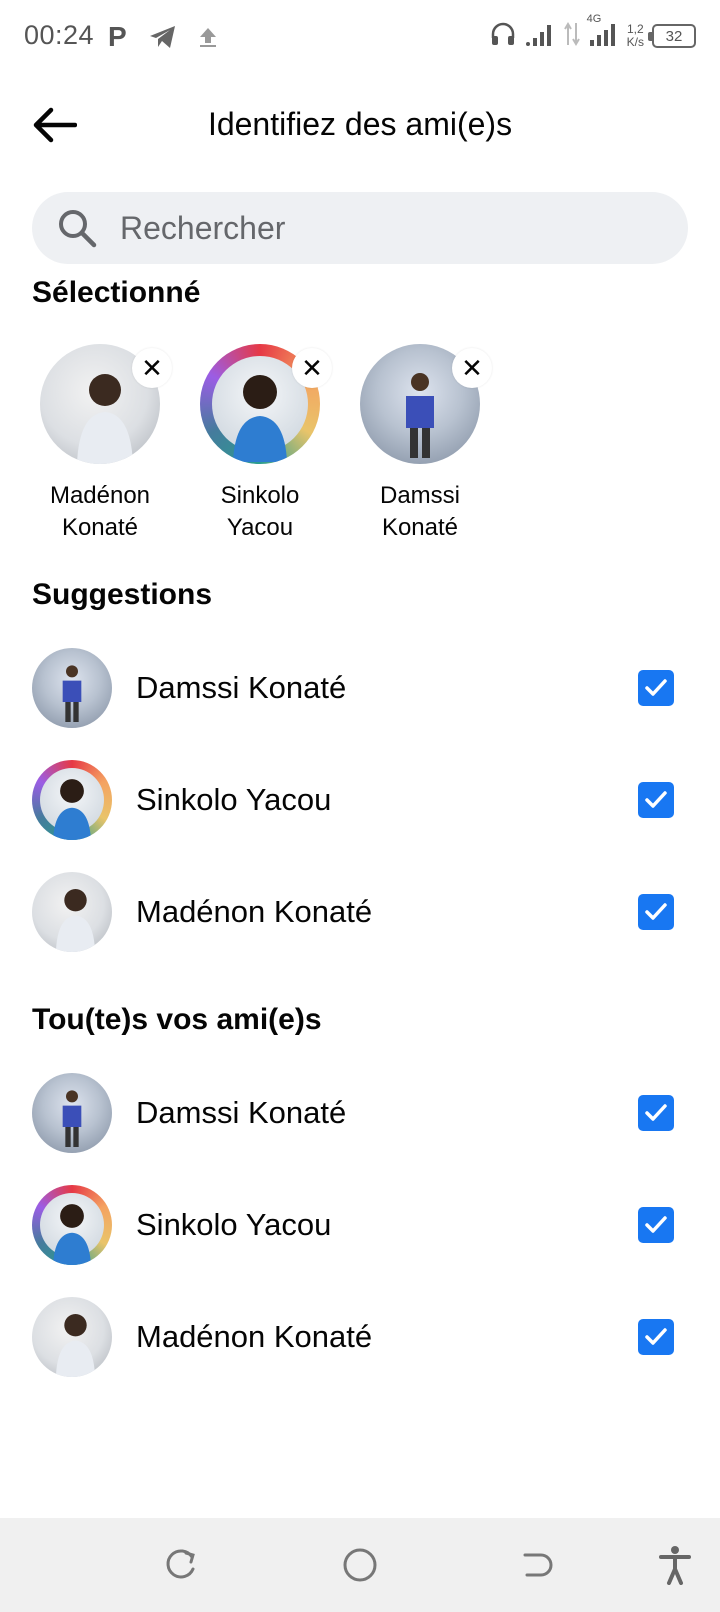  I want to click on selected-name: Damssi Konaté, so click(420, 512).